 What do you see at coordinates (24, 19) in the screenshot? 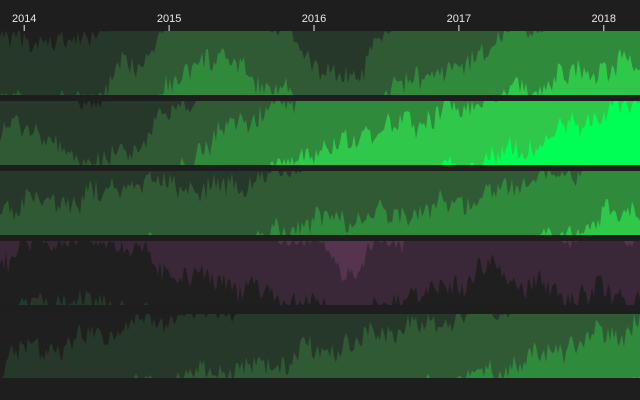
I see `x-tick-label-2014: 2014` at bounding box center [24, 19].